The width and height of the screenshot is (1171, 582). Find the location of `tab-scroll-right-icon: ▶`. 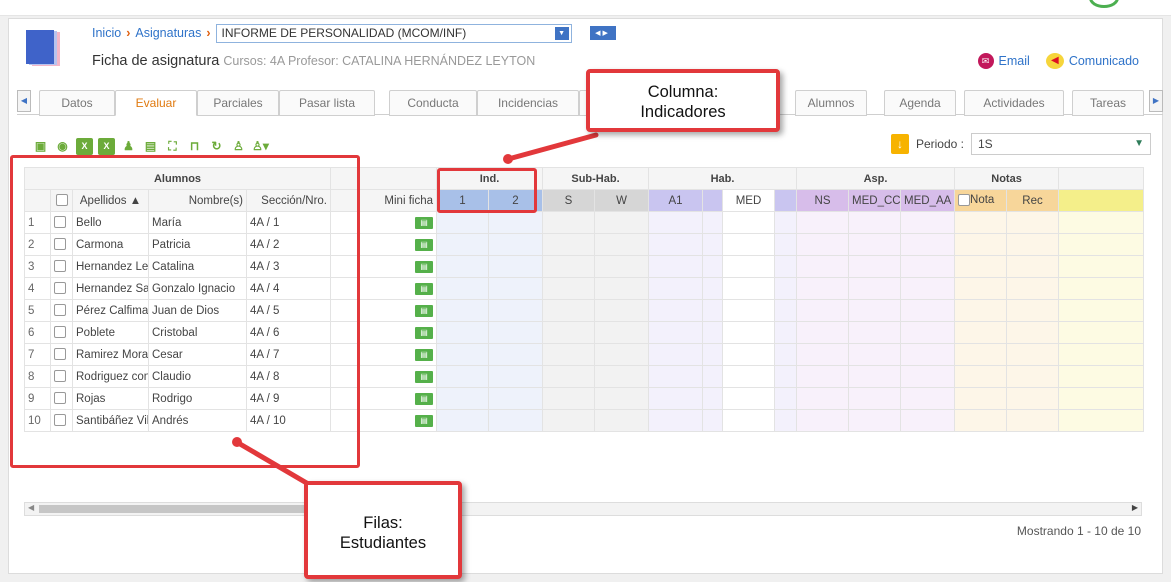

tab-scroll-right-icon: ▶ is located at coordinates (1156, 101).